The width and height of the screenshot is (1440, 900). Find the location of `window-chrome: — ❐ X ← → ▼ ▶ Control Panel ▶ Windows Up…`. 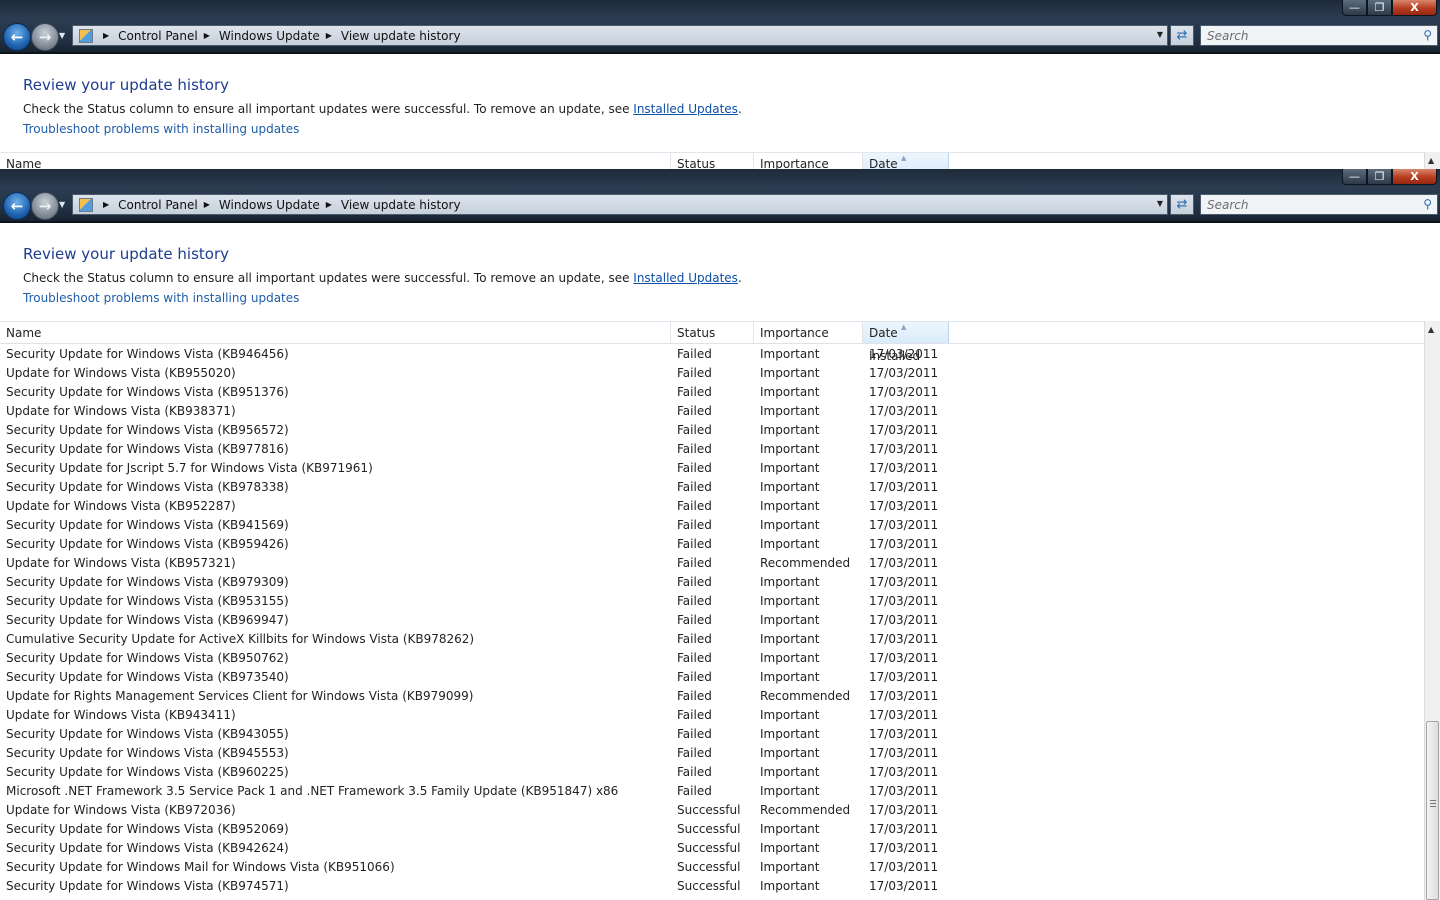

window-chrome: — ❐ X ← → ▼ ▶ Control Panel ▶ Windows Up… is located at coordinates (720, 27).